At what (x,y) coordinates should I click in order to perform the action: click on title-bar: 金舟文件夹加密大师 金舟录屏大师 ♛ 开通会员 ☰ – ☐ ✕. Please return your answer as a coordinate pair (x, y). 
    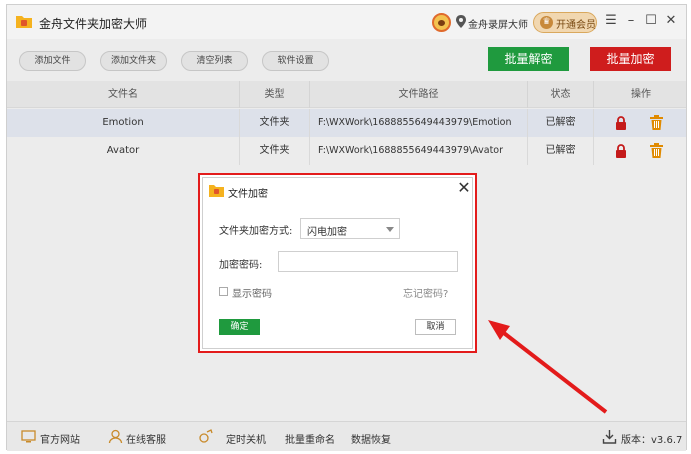
    Looking at the image, I should click on (346, 22).